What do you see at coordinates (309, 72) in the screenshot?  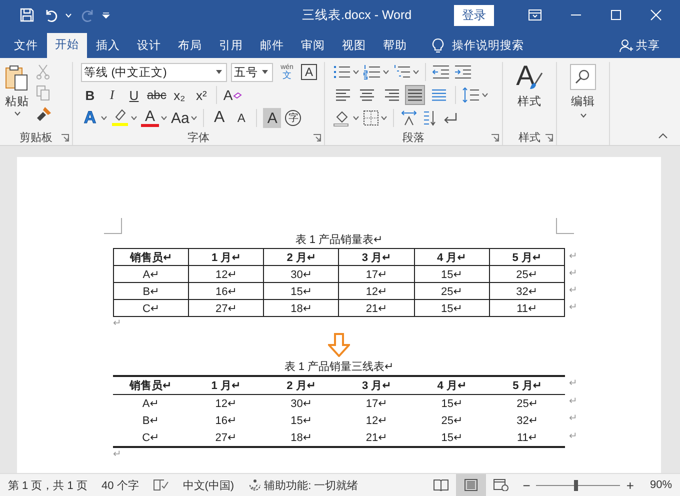 I see `character-border-button: A` at bounding box center [309, 72].